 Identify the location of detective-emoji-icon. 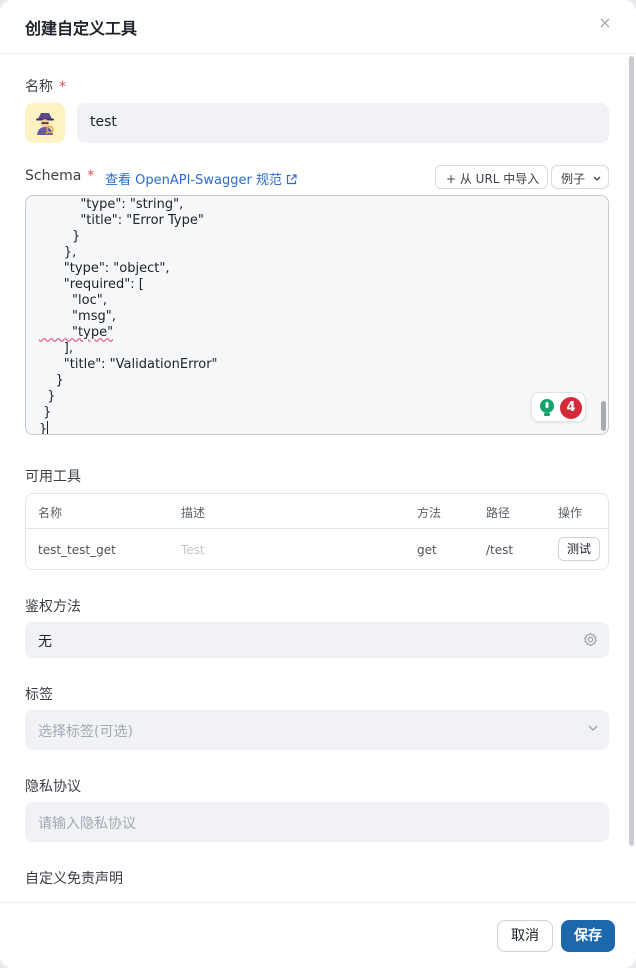
(45, 124).